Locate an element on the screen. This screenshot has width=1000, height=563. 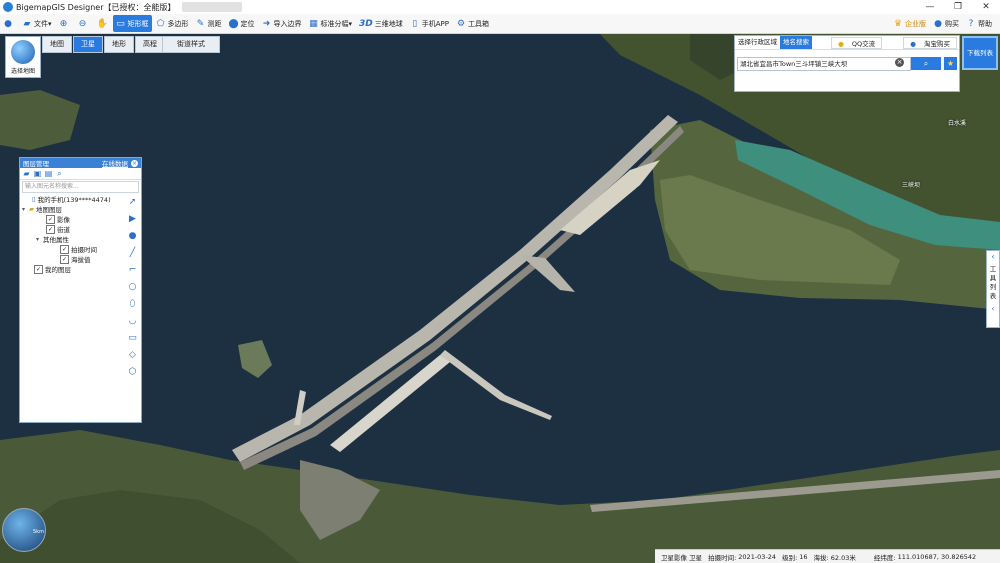
globe-icon: ● is located at coordinates (8, 23).